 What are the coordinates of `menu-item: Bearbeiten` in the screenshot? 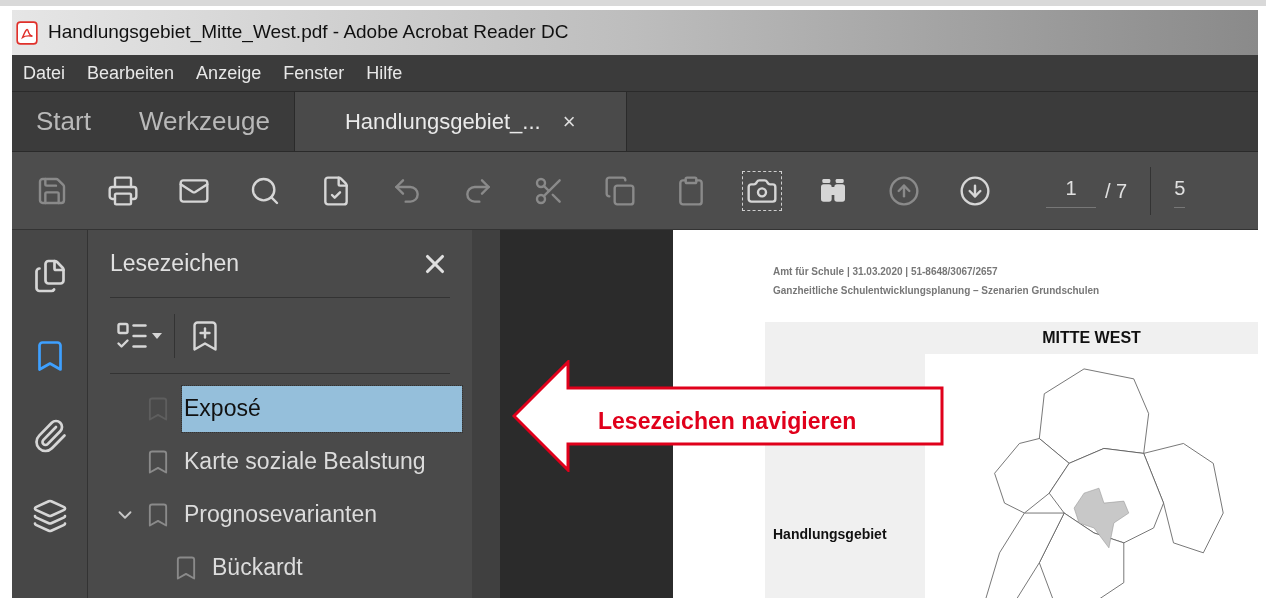 It's located at (131, 73).